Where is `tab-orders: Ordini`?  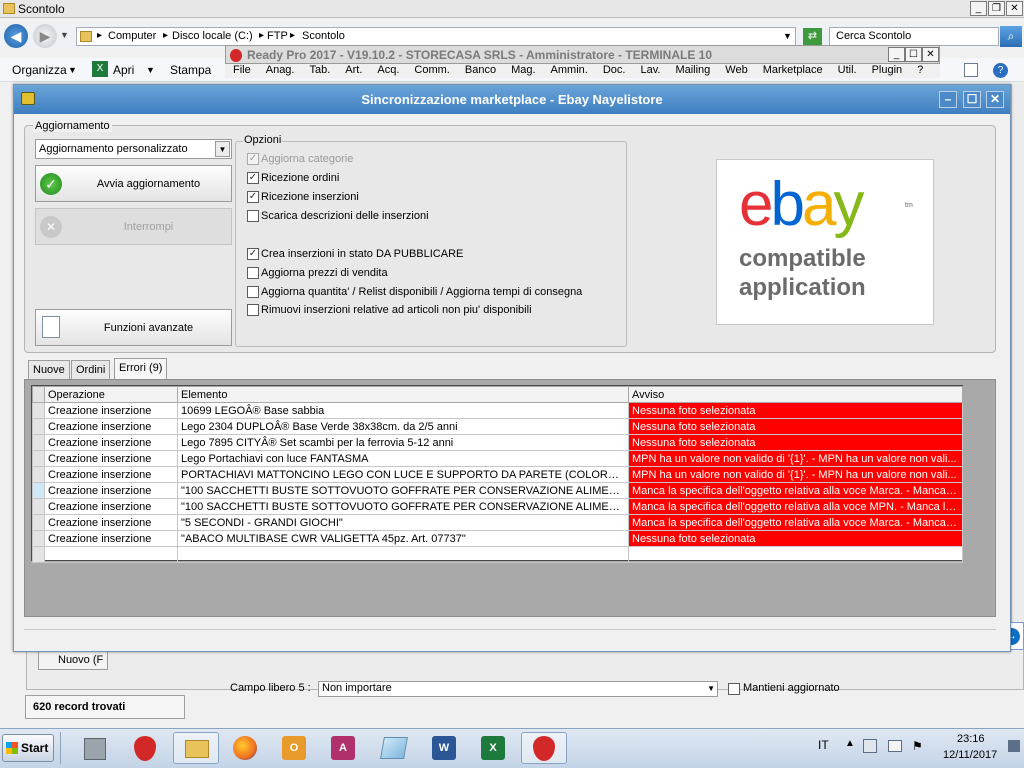
tab-orders: Ordini is located at coordinates (91, 369).